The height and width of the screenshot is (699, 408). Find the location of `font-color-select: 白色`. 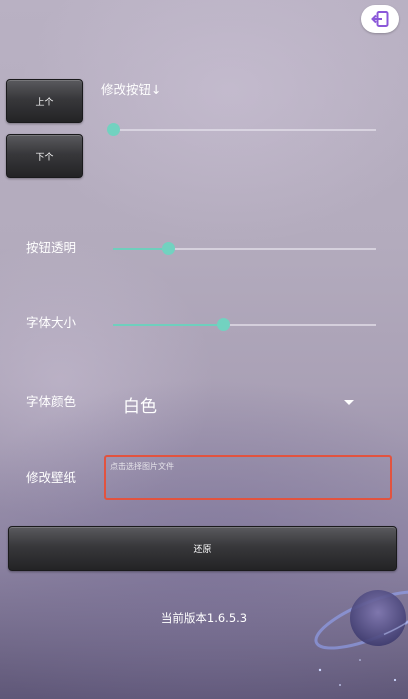

font-color-select: 白色 is located at coordinates (239, 403).